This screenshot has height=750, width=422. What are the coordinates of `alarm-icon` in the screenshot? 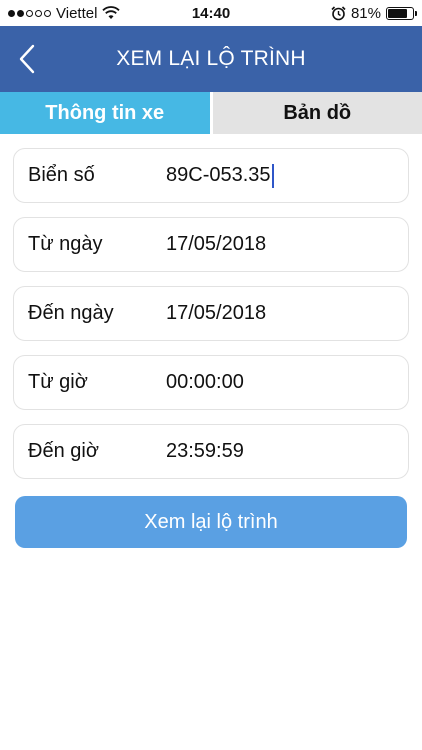 It's located at (338, 12).